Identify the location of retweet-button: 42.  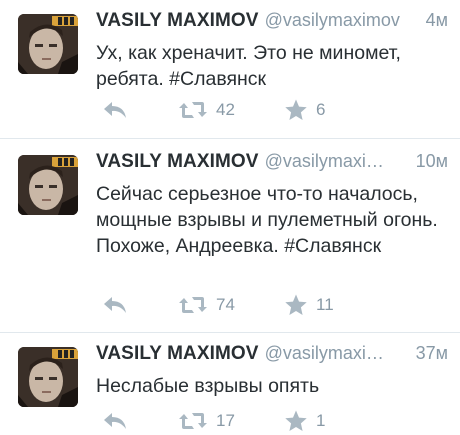
(206, 110).